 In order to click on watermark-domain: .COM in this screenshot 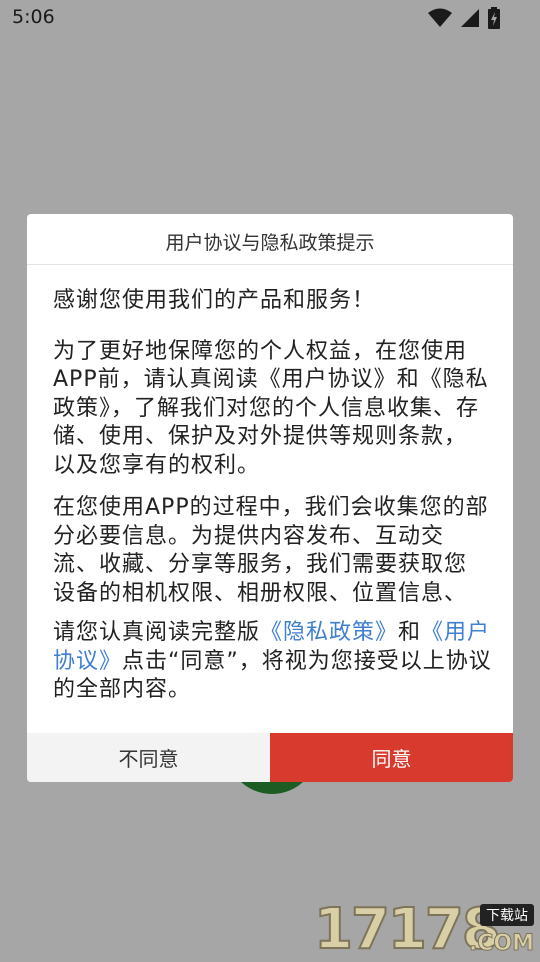, I will do `click(501, 944)`.